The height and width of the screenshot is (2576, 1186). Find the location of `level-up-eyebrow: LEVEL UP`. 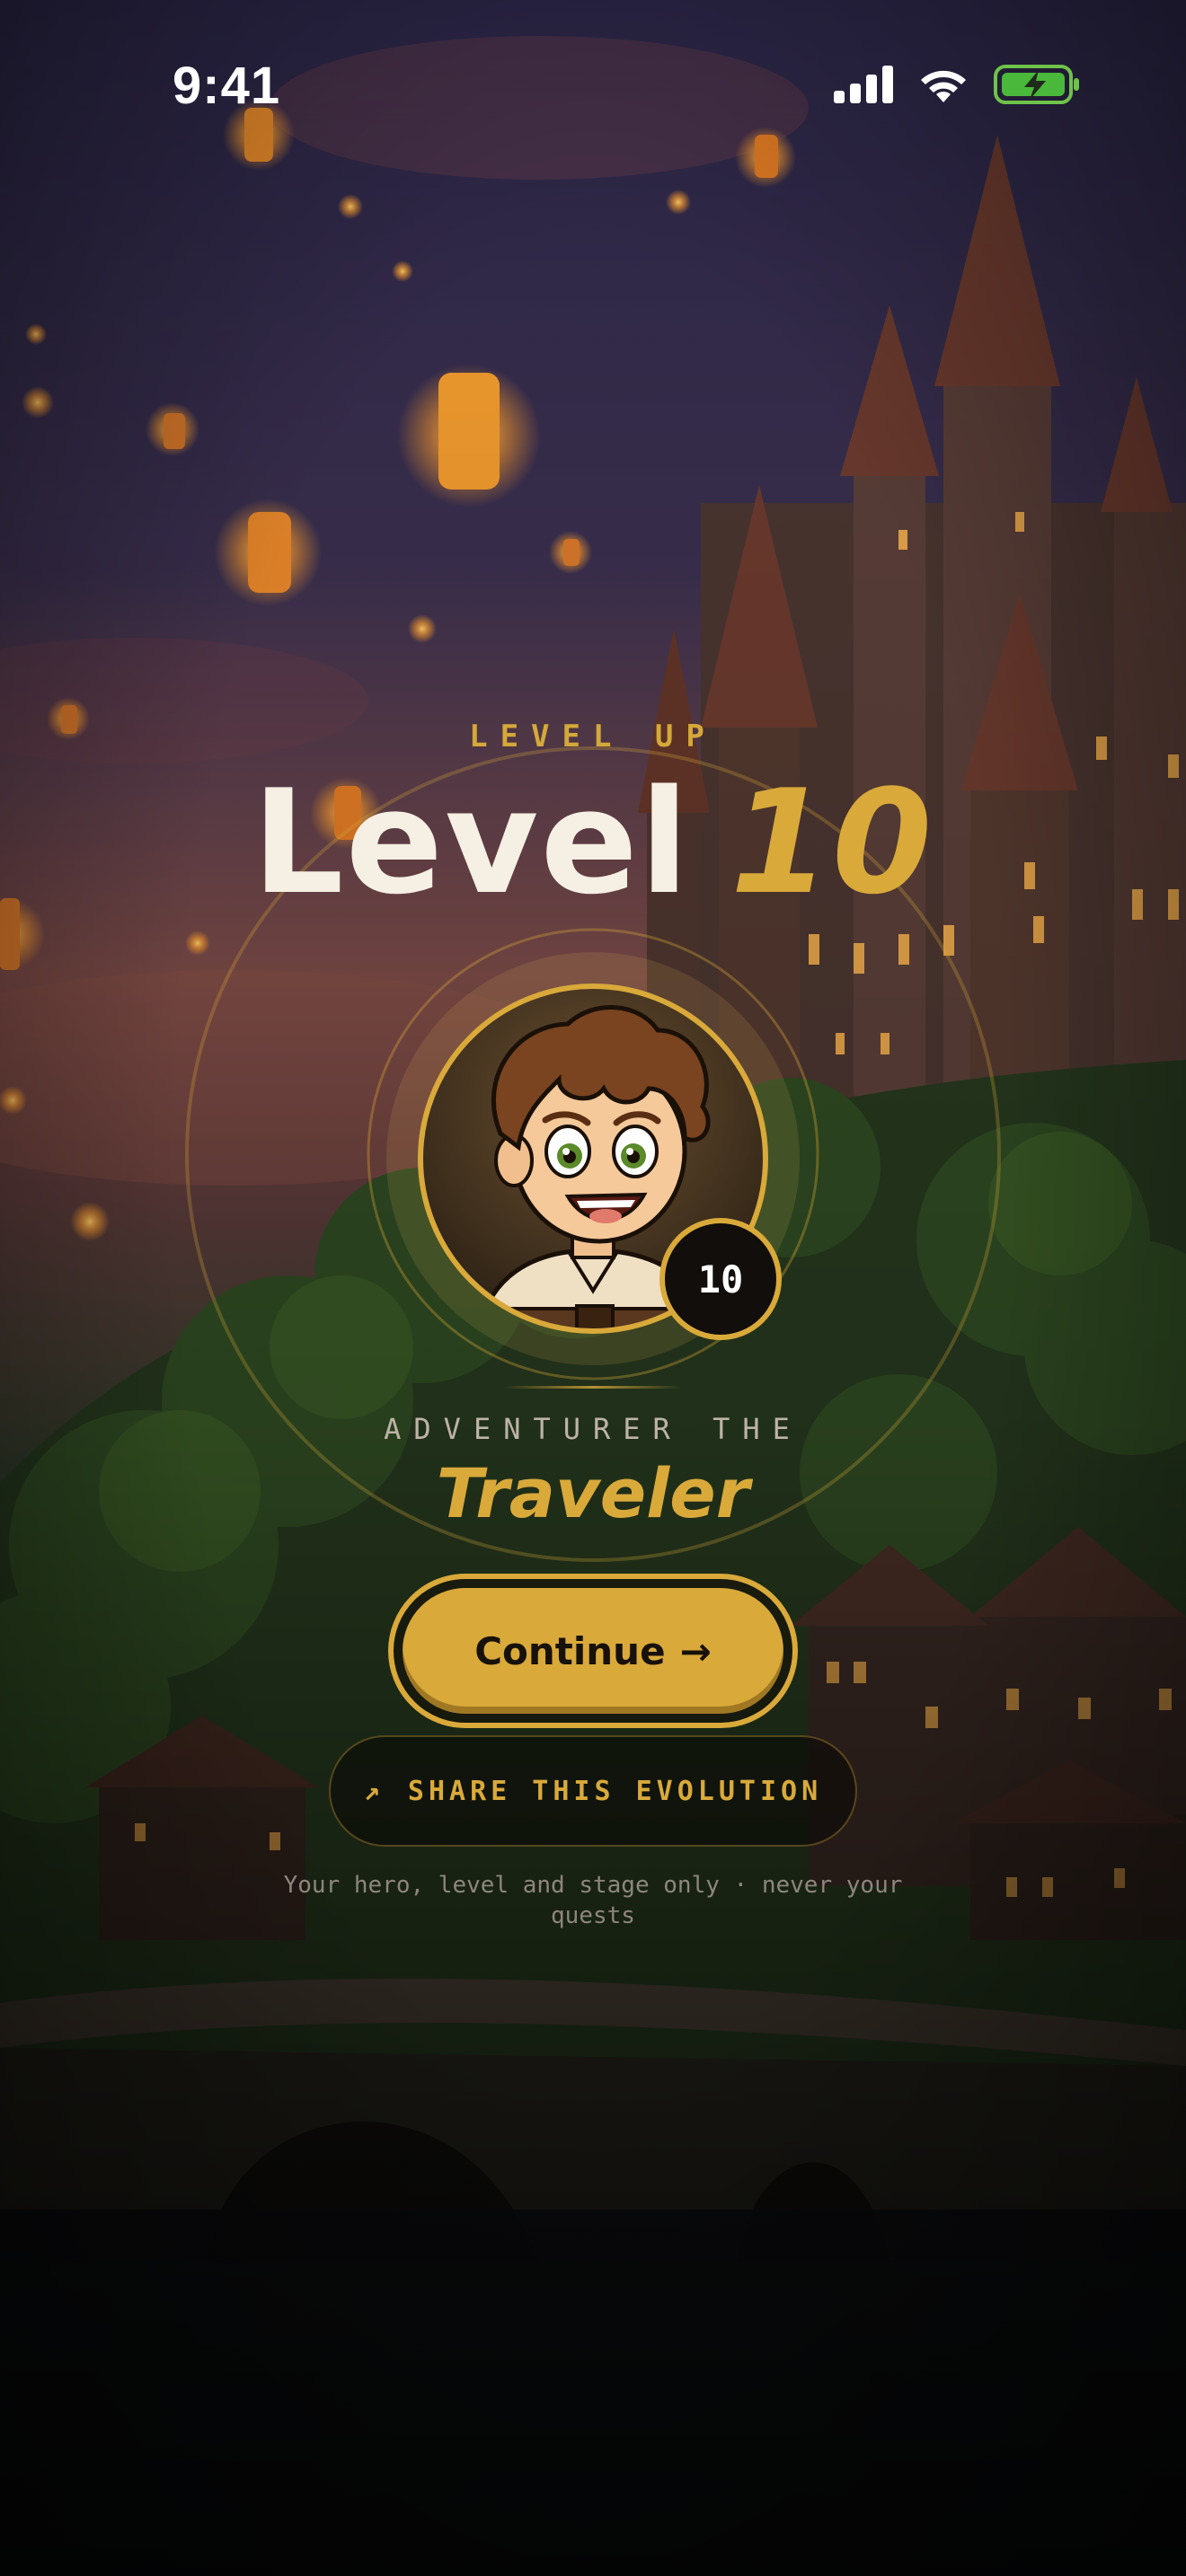

level-up-eyebrow: LEVEL UP is located at coordinates (593, 736).